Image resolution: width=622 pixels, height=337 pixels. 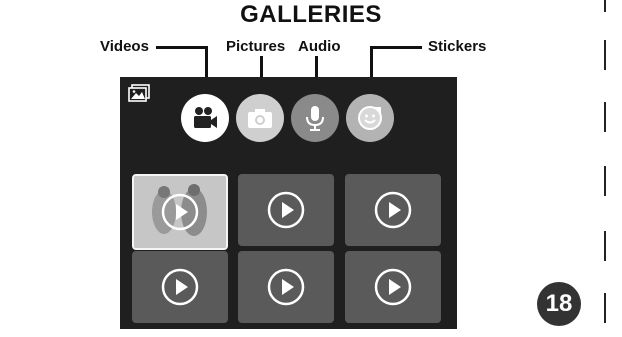 I want to click on page-number-badge: 18, so click(x=559, y=304).